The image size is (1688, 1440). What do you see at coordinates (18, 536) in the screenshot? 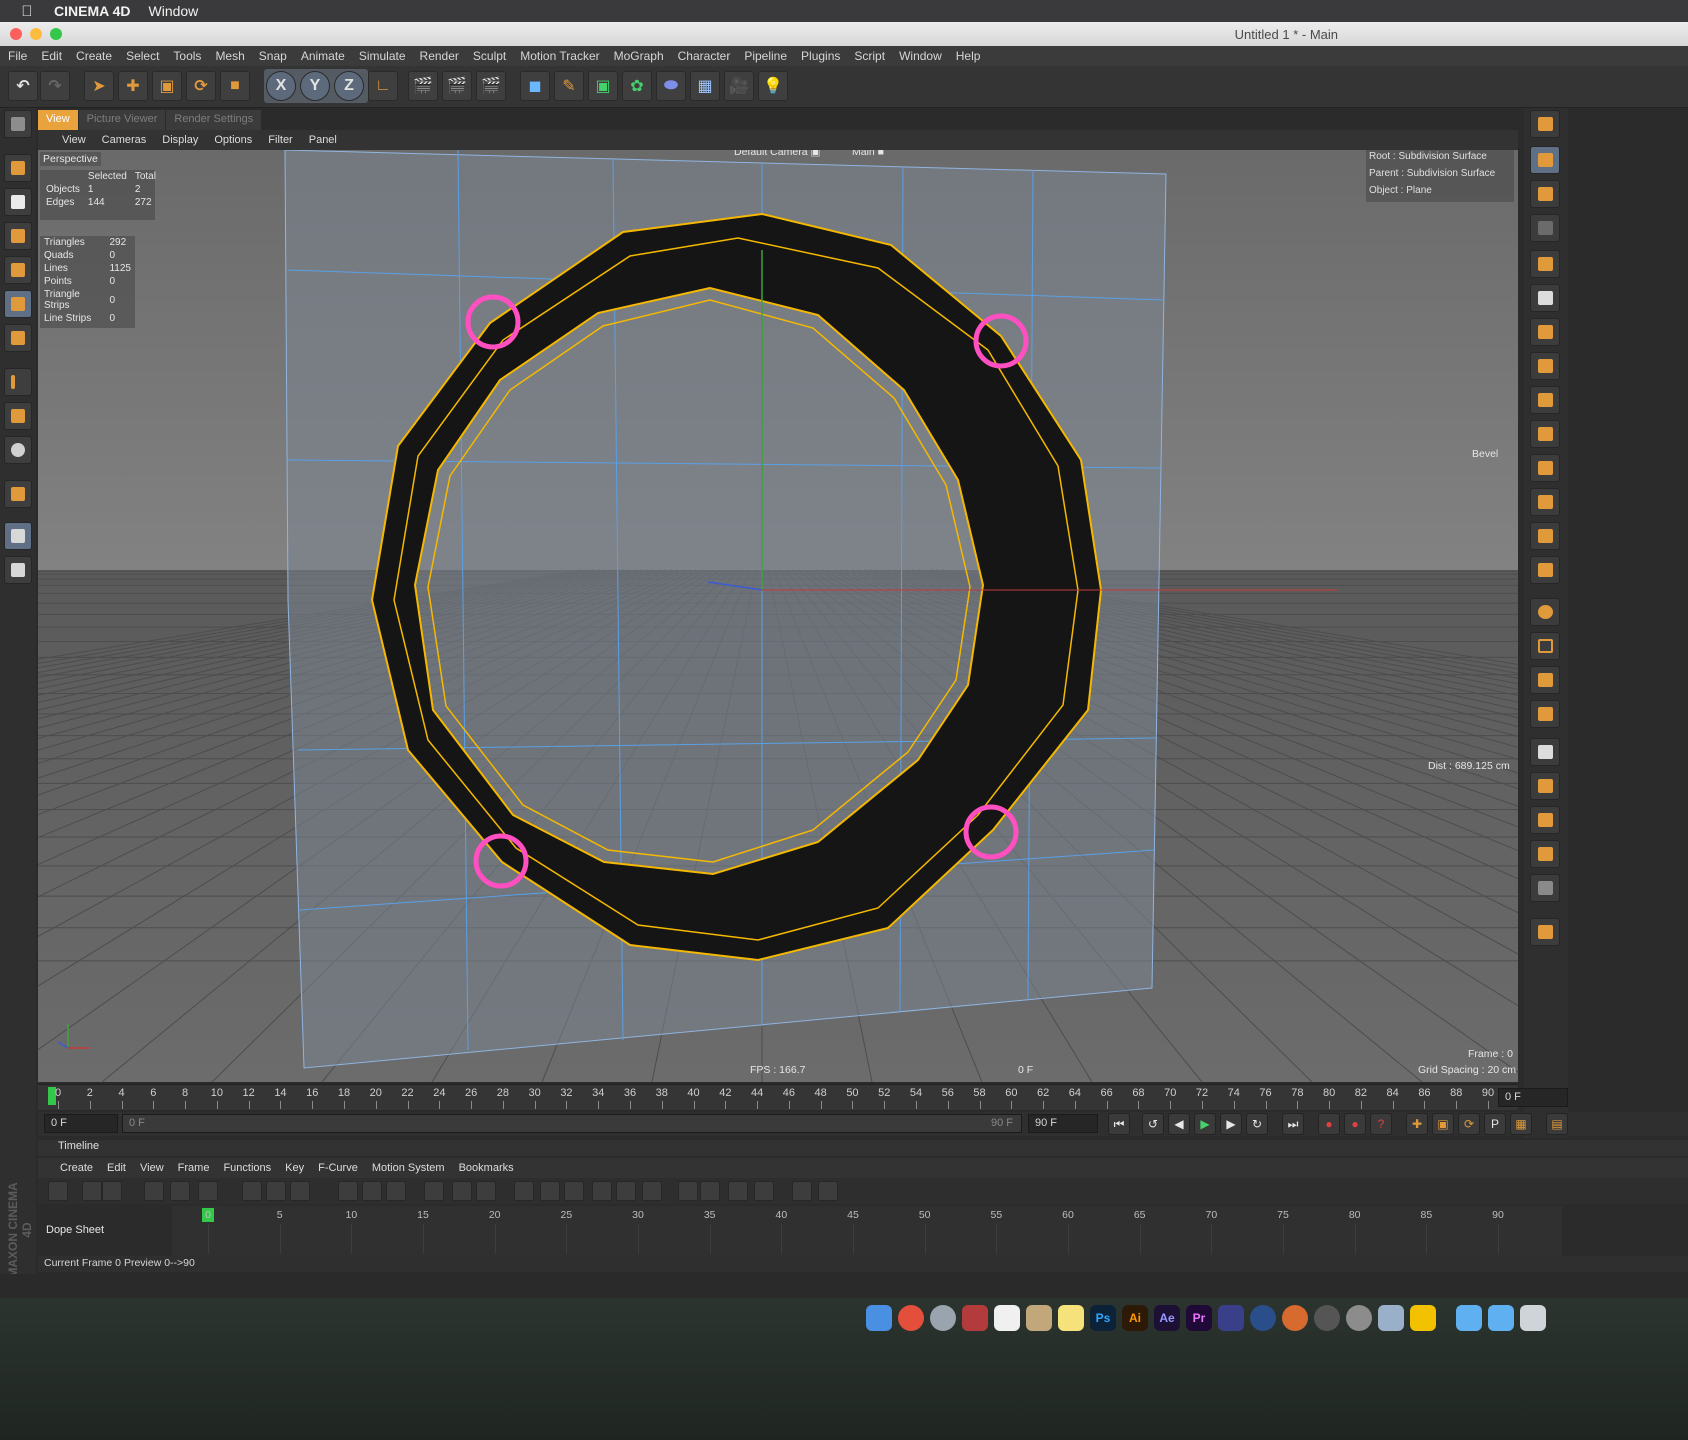
I see `workplane-icon` at bounding box center [18, 536].